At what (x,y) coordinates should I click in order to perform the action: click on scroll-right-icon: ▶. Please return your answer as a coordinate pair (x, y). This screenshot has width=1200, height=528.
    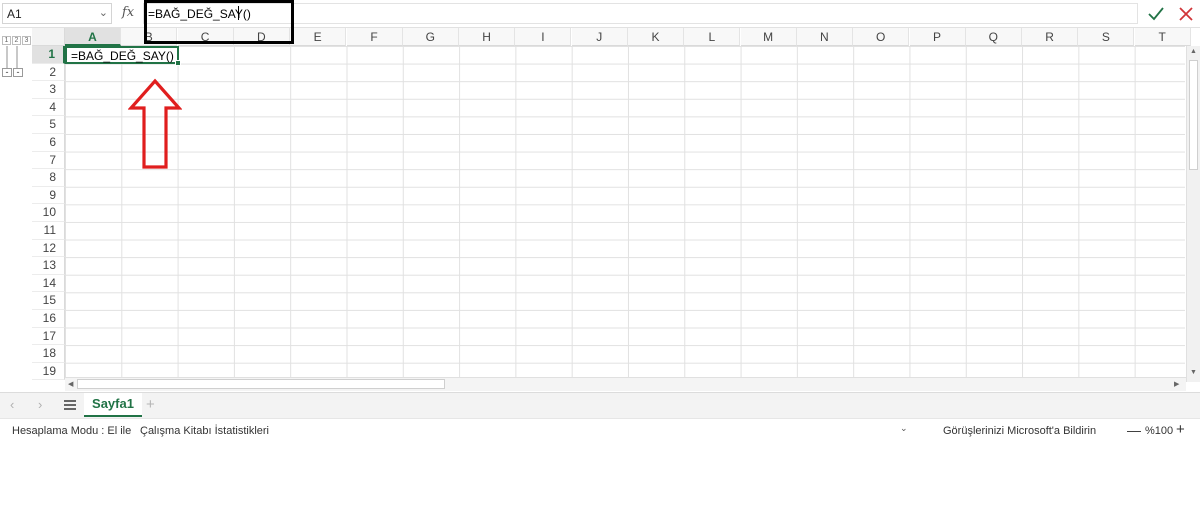
    Looking at the image, I should click on (1176, 384).